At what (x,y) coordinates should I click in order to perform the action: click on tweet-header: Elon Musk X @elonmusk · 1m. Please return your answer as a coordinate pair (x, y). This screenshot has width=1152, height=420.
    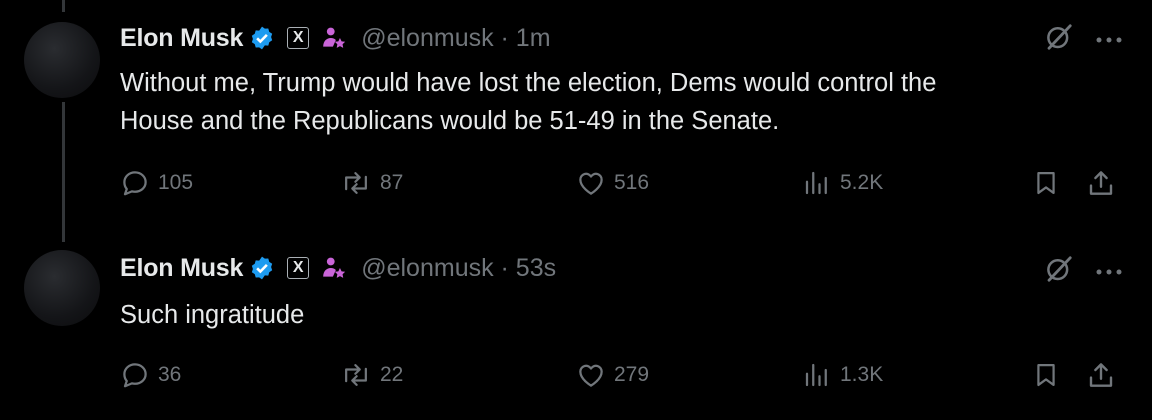
    Looking at the image, I should click on (335, 38).